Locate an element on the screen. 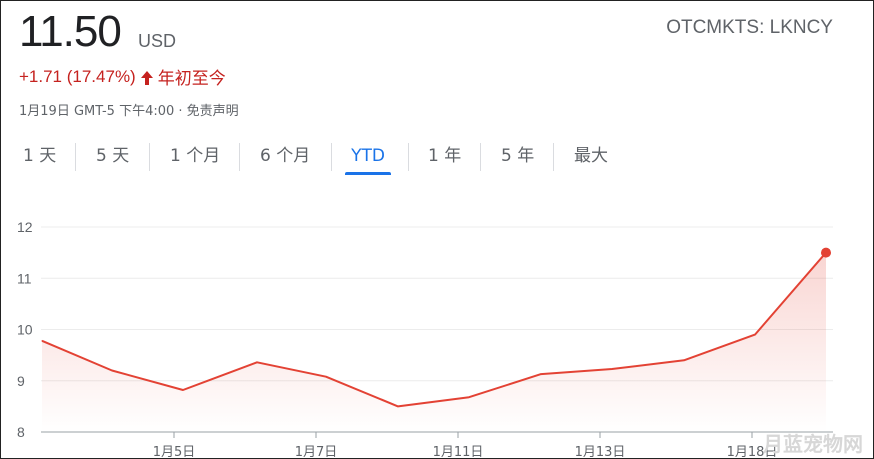 The height and width of the screenshot is (459, 874). watermark: 月蓝宠物网 is located at coordinates (813, 444).